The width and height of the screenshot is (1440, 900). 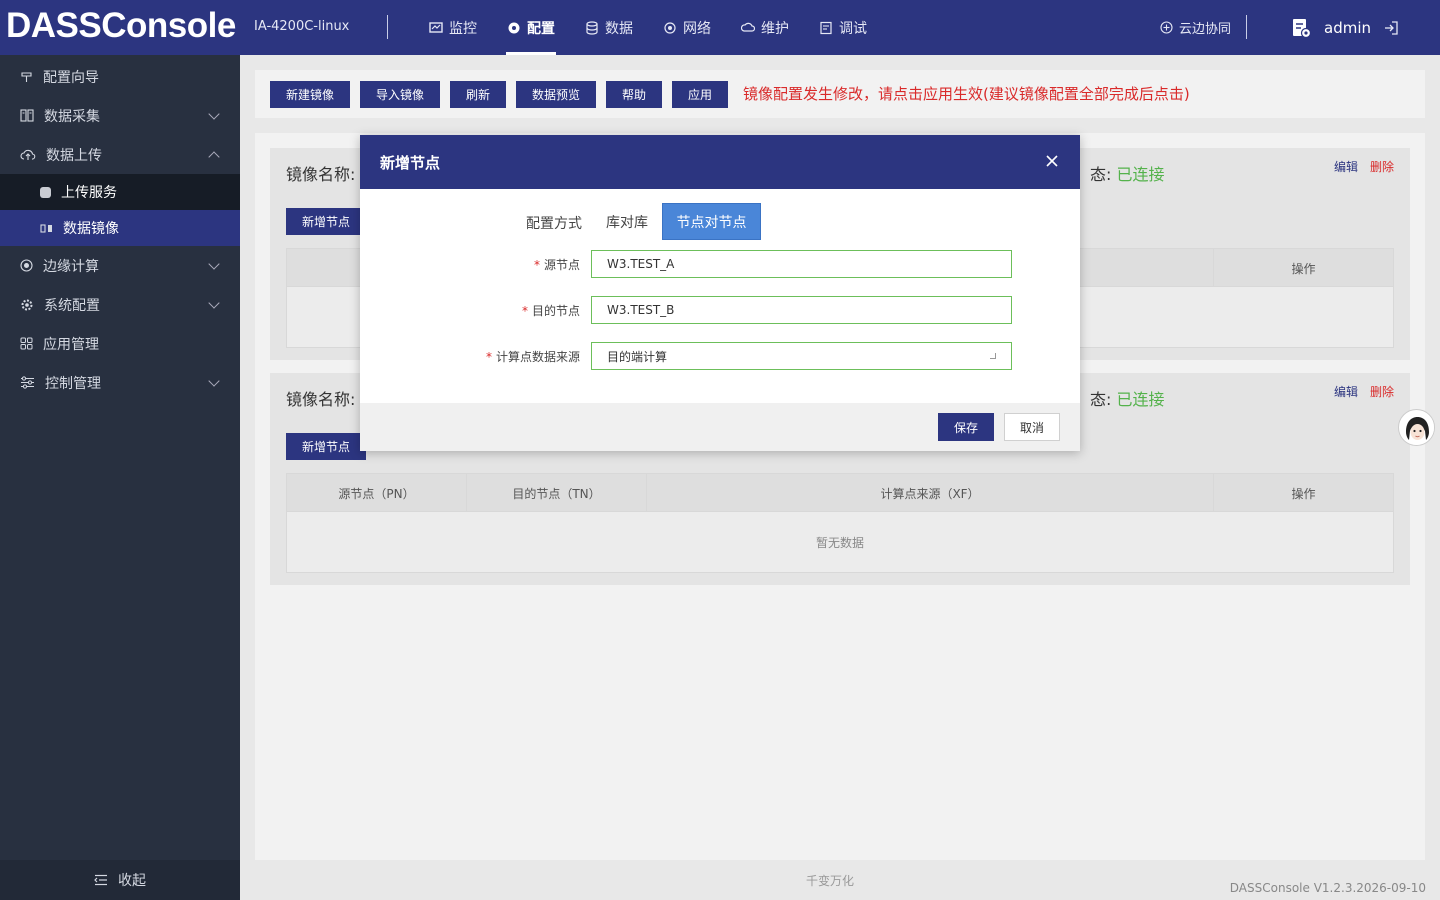 What do you see at coordinates (121, 25) in the screenshot?
I see `brand-logo: DASSConsole` at bounding box center [121, 25].